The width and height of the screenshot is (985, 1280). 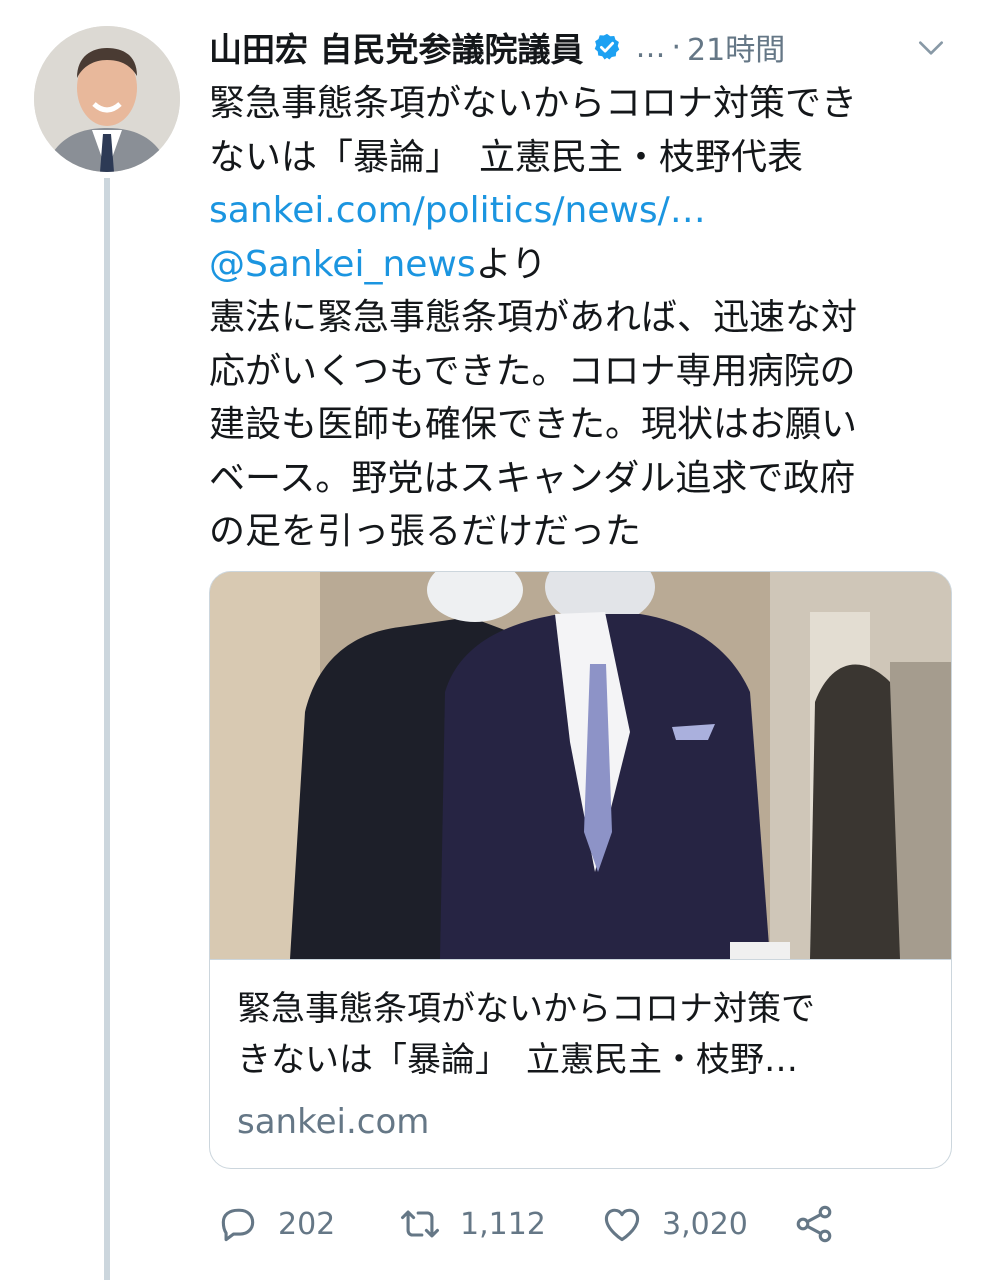 I want to click on retweet-icon, so click(x=420, y=1224).